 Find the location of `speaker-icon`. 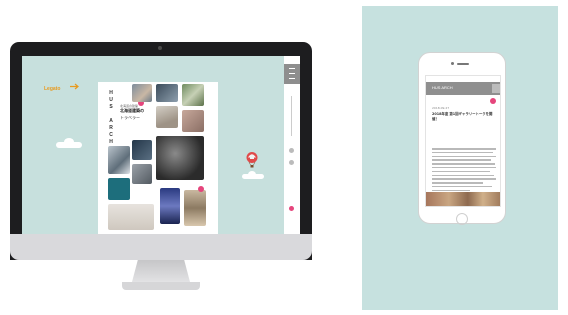

speaker-icon is located at coordinates (463, 64).